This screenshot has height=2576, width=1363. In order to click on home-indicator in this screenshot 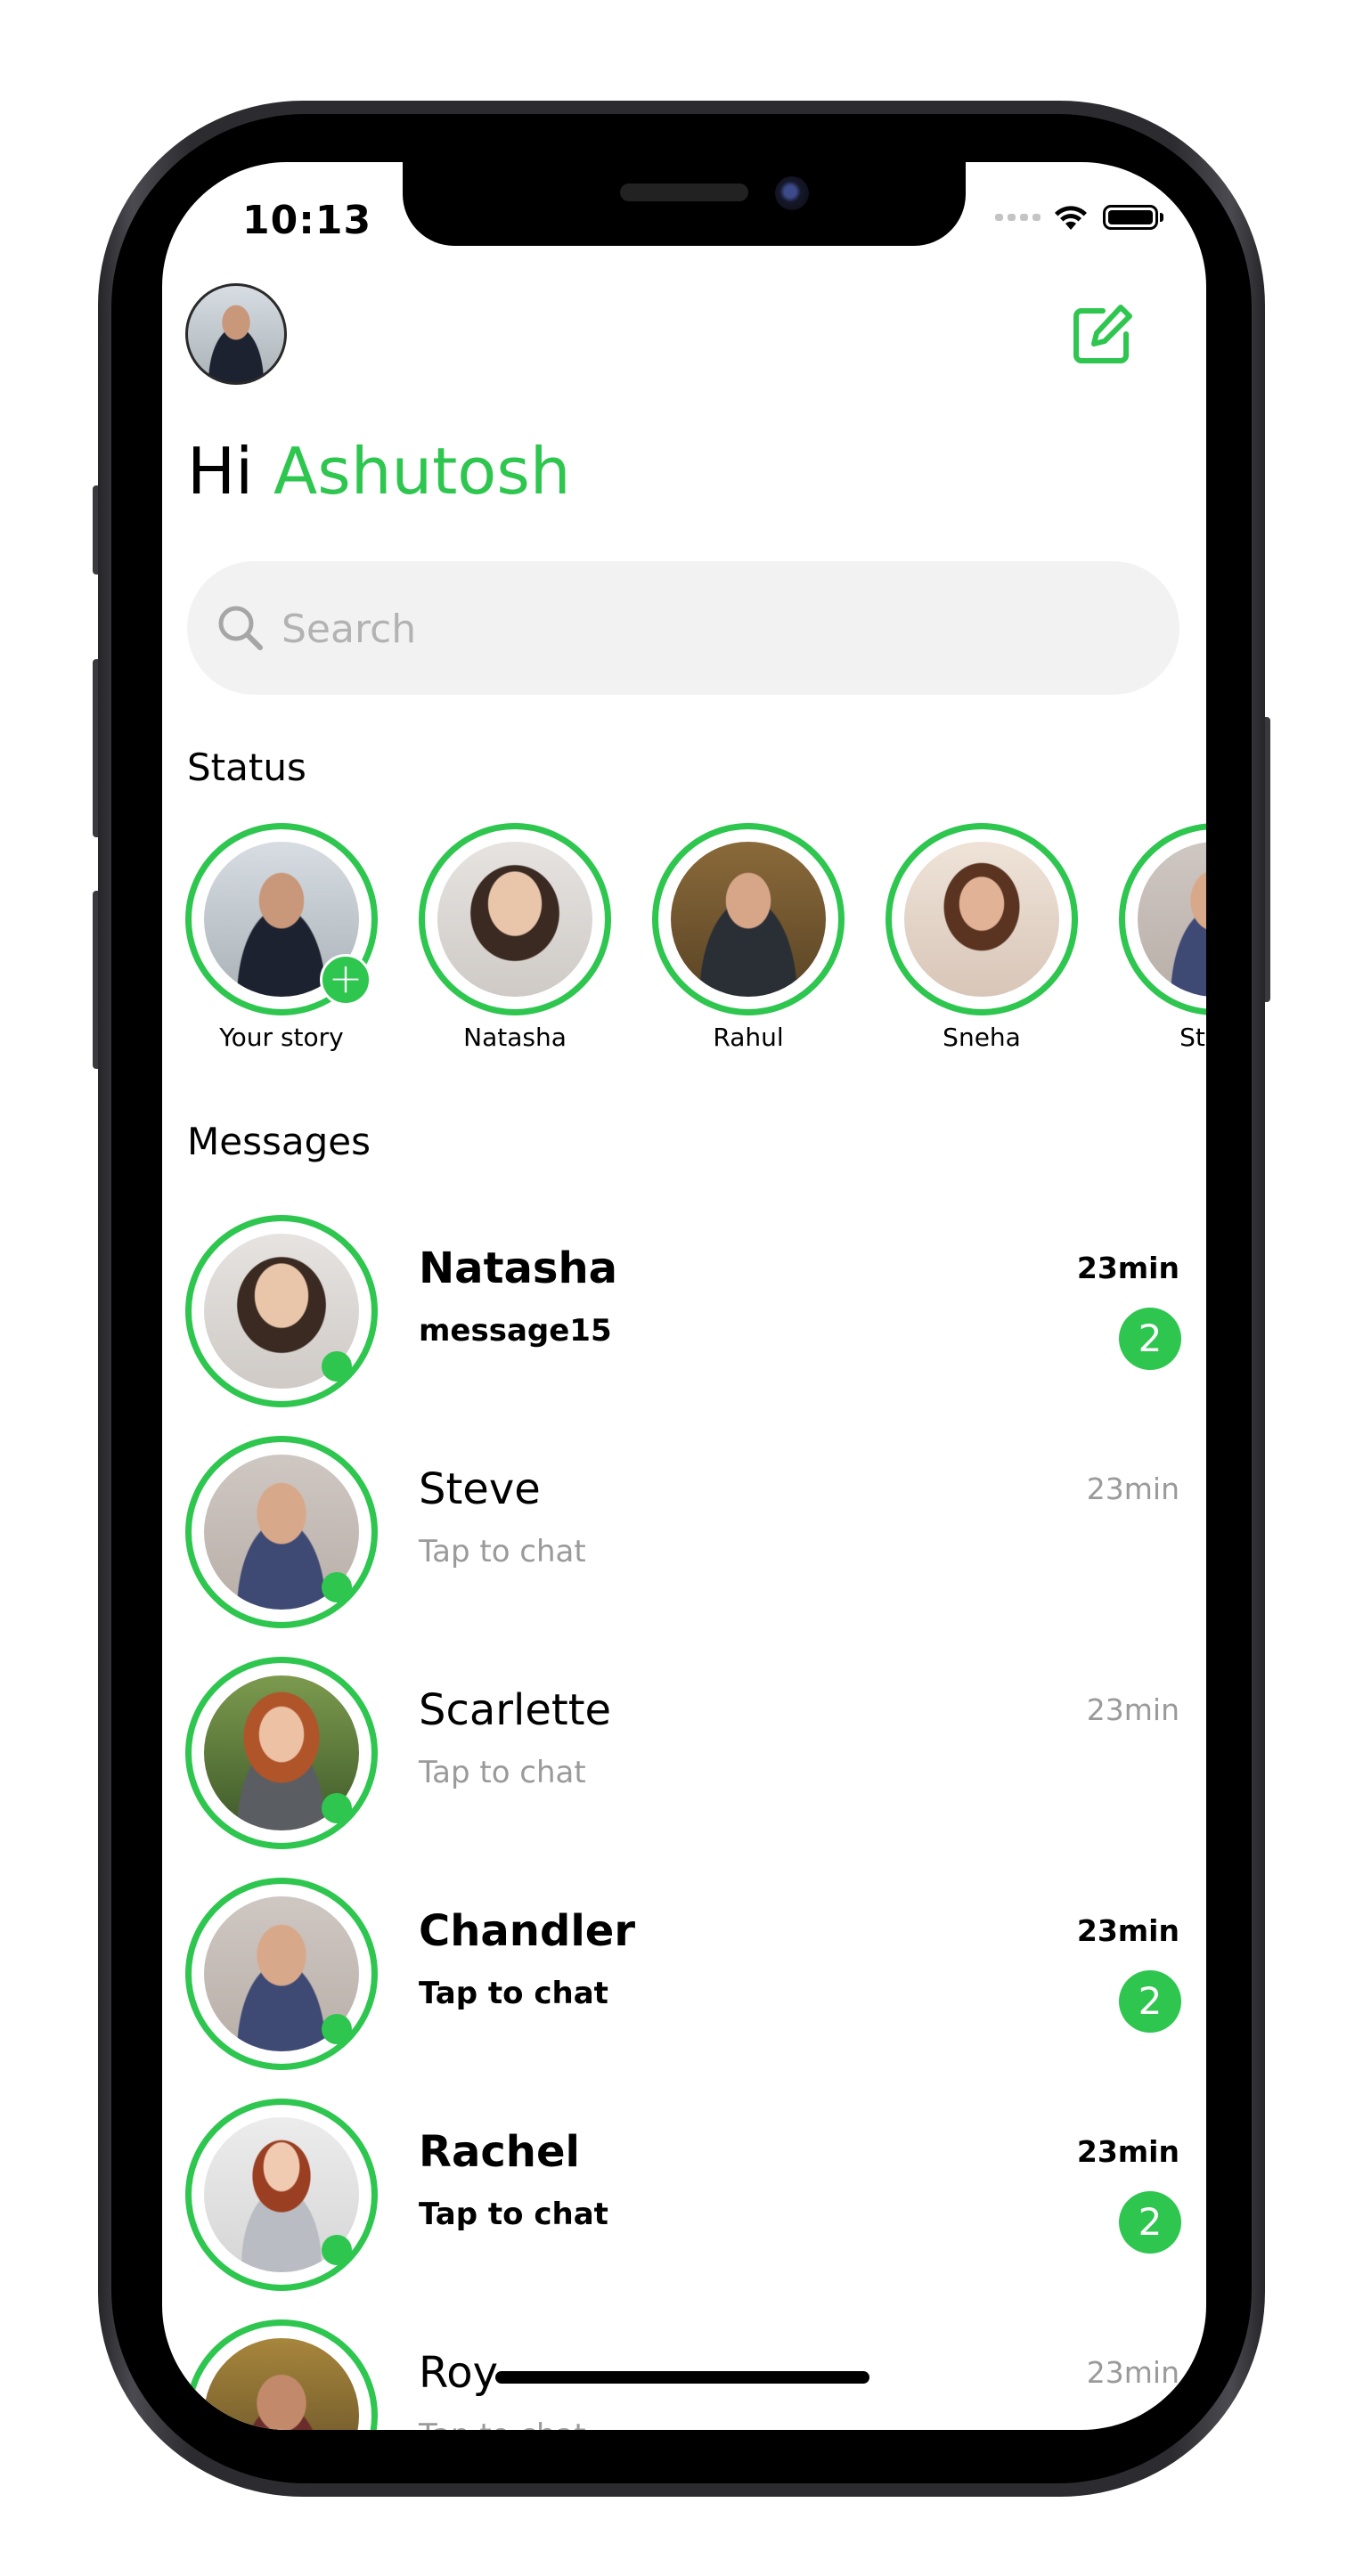, I will do `click(682, 2378)`.